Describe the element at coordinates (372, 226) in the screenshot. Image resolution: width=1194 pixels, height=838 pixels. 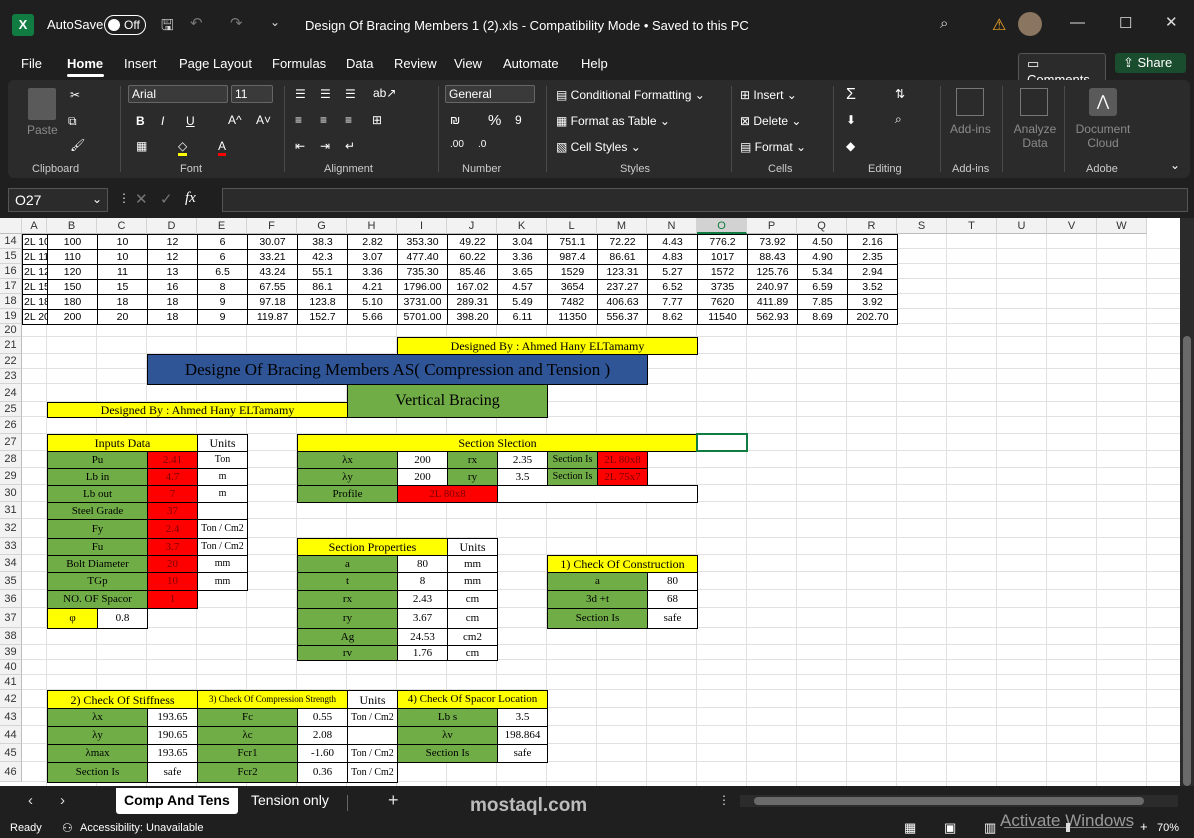
I see `column-header: H` at that location.